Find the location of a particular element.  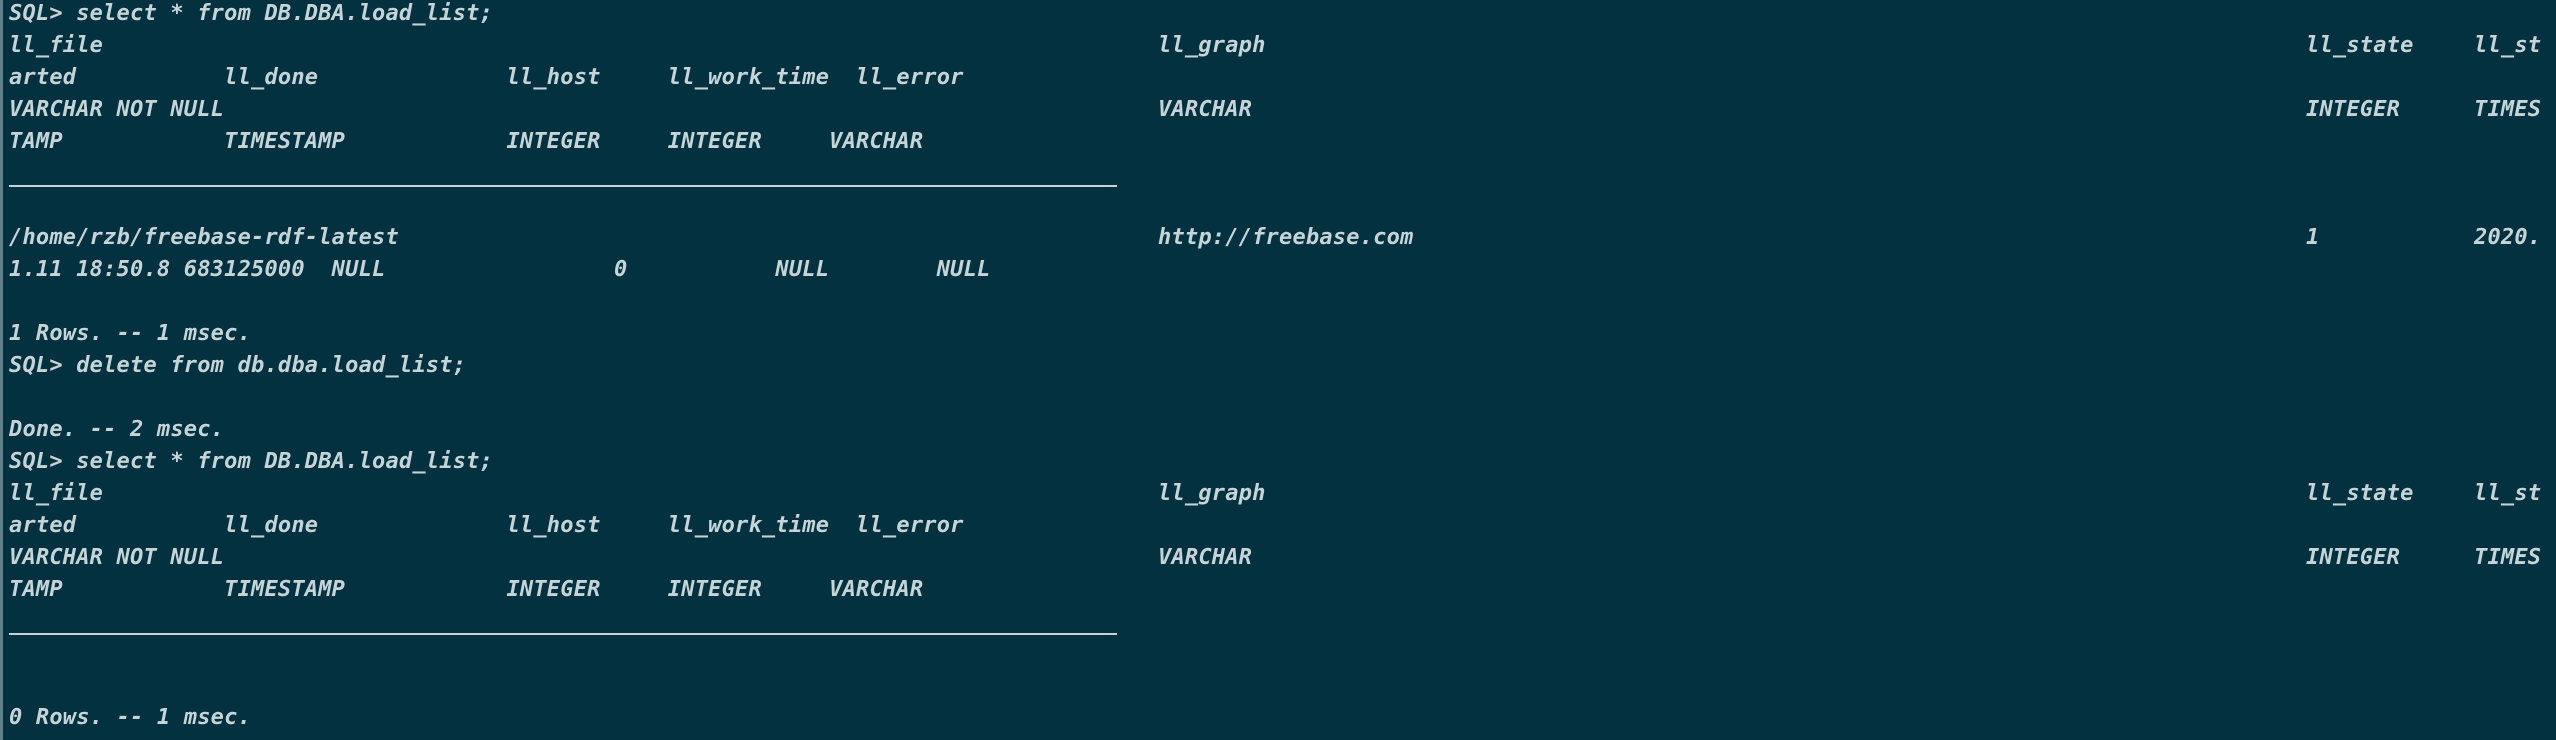

row-line-2: 1.11 18:50.8 683125000 NULL 0 NULL NULL is located at coordinates (500, 269).